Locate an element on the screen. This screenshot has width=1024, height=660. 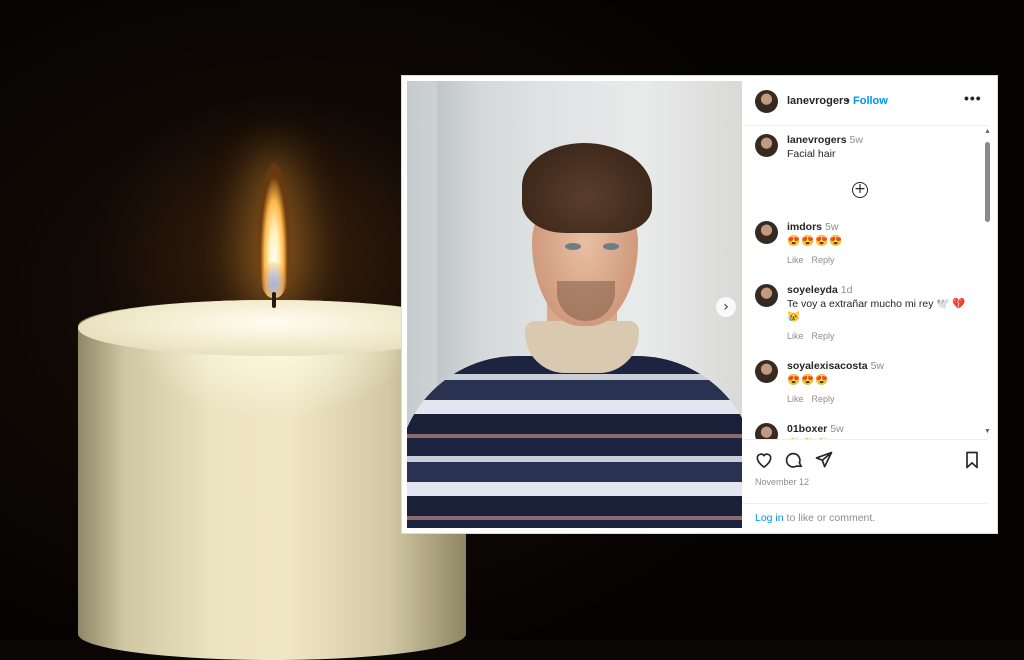
comment-text: 😍😍😍😍 is located at coordinates (815, 241).